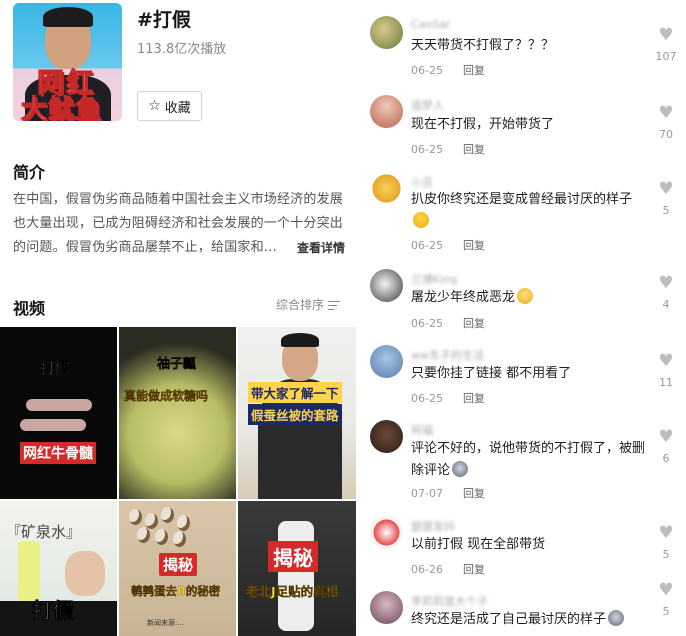 Image resolution: width=686 pixels, height=636 pixels. I want to click on bottle-illustration, so click(29, 571).